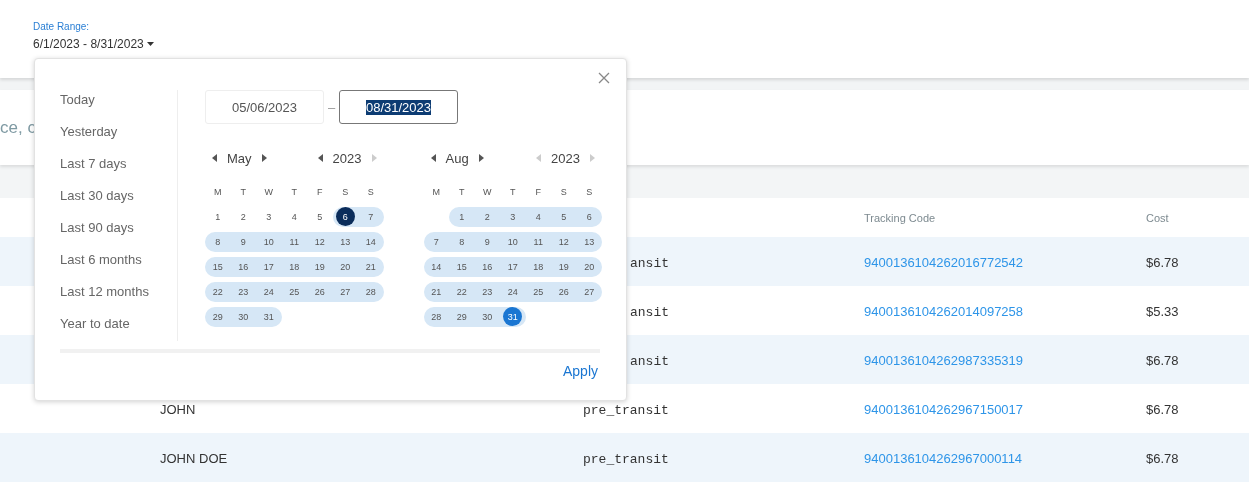  What do you see at coordinates (649, 312) in the screenshot?
I see `table-cell: ansit` at bounding box center [649, 312].